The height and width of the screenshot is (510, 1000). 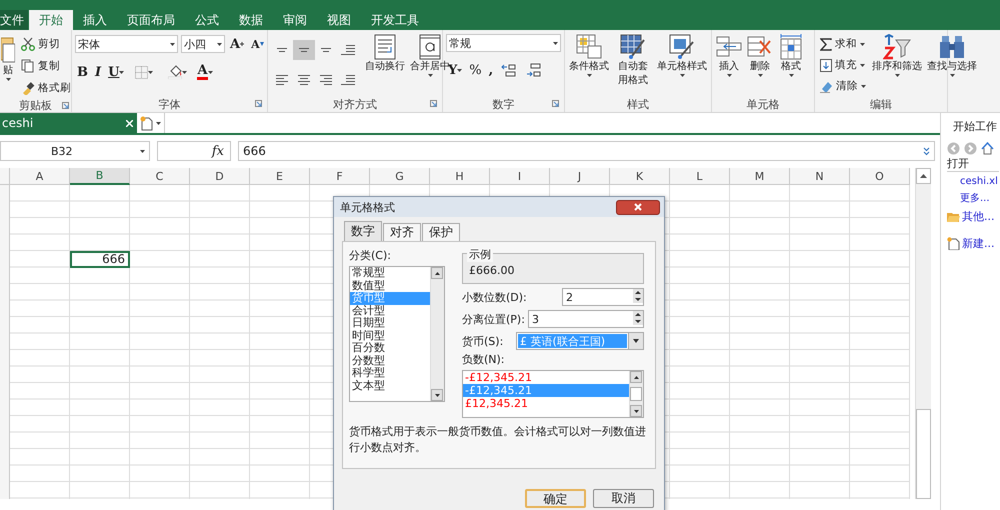 I want to click on field-label: 分类(C):, so click(x=370, y=255).